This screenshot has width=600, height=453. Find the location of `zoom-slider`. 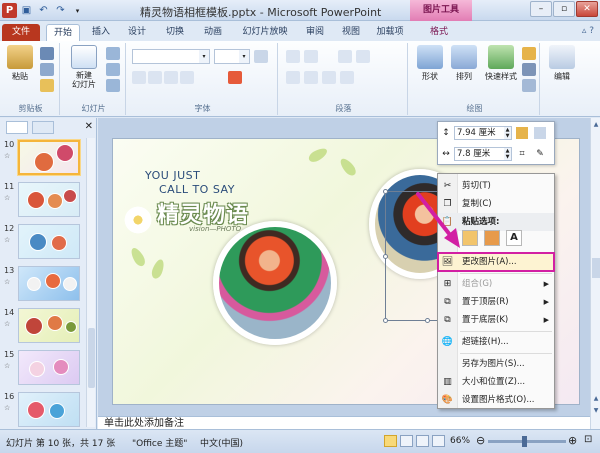

zoom-slider is located at coordinates (527, 441).